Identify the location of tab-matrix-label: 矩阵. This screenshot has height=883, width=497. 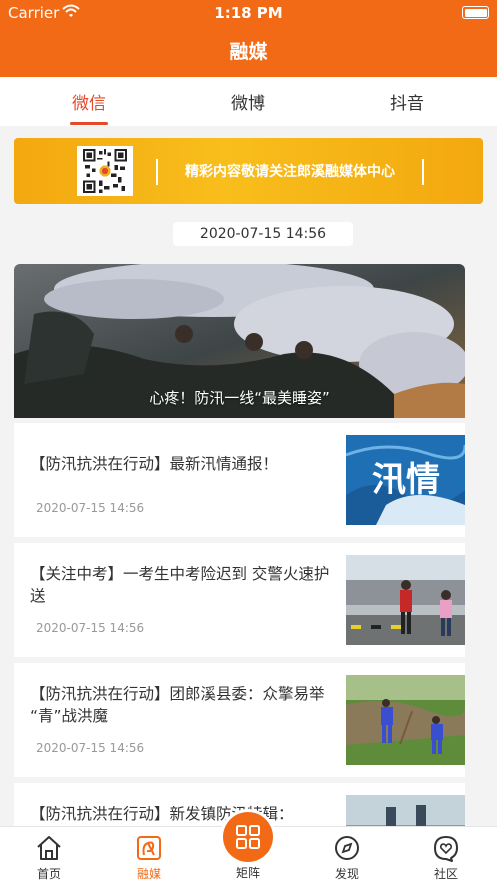
(247, 873).